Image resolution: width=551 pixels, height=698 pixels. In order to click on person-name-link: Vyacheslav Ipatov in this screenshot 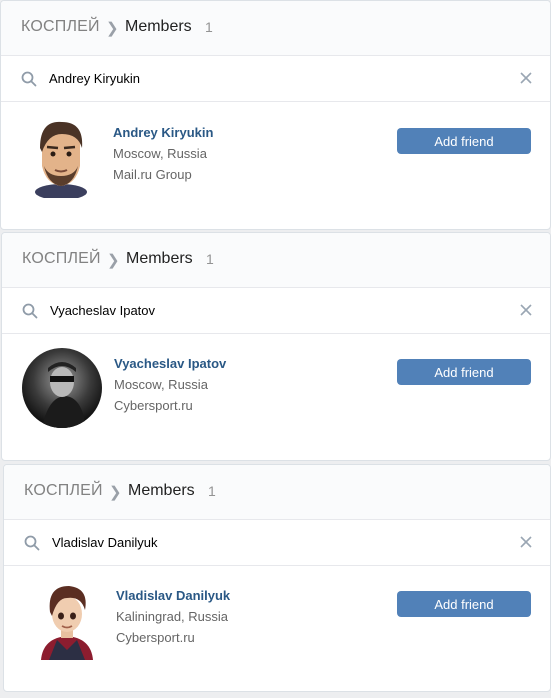, I will do `click(170, 363)`.